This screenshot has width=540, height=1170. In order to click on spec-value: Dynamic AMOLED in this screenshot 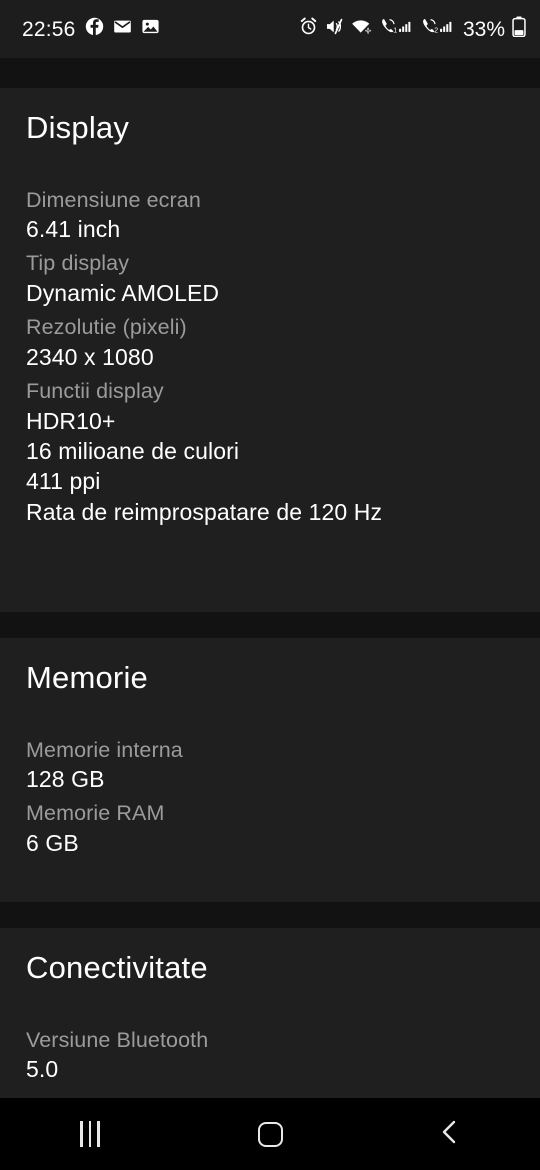, I will do `click(123, 292)`.